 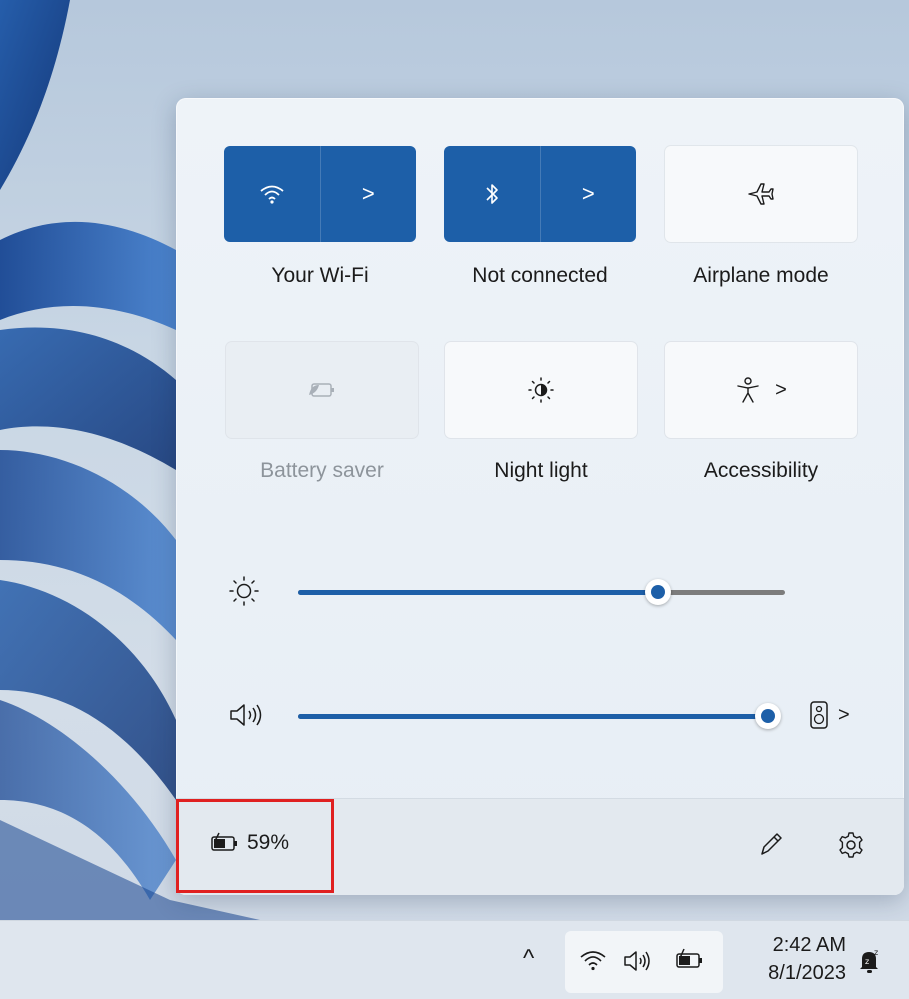 What do you see at coordinates (658, 592) in the screenshot?
I see `brightness-slider-thumb` at bounding box center [658, 592].